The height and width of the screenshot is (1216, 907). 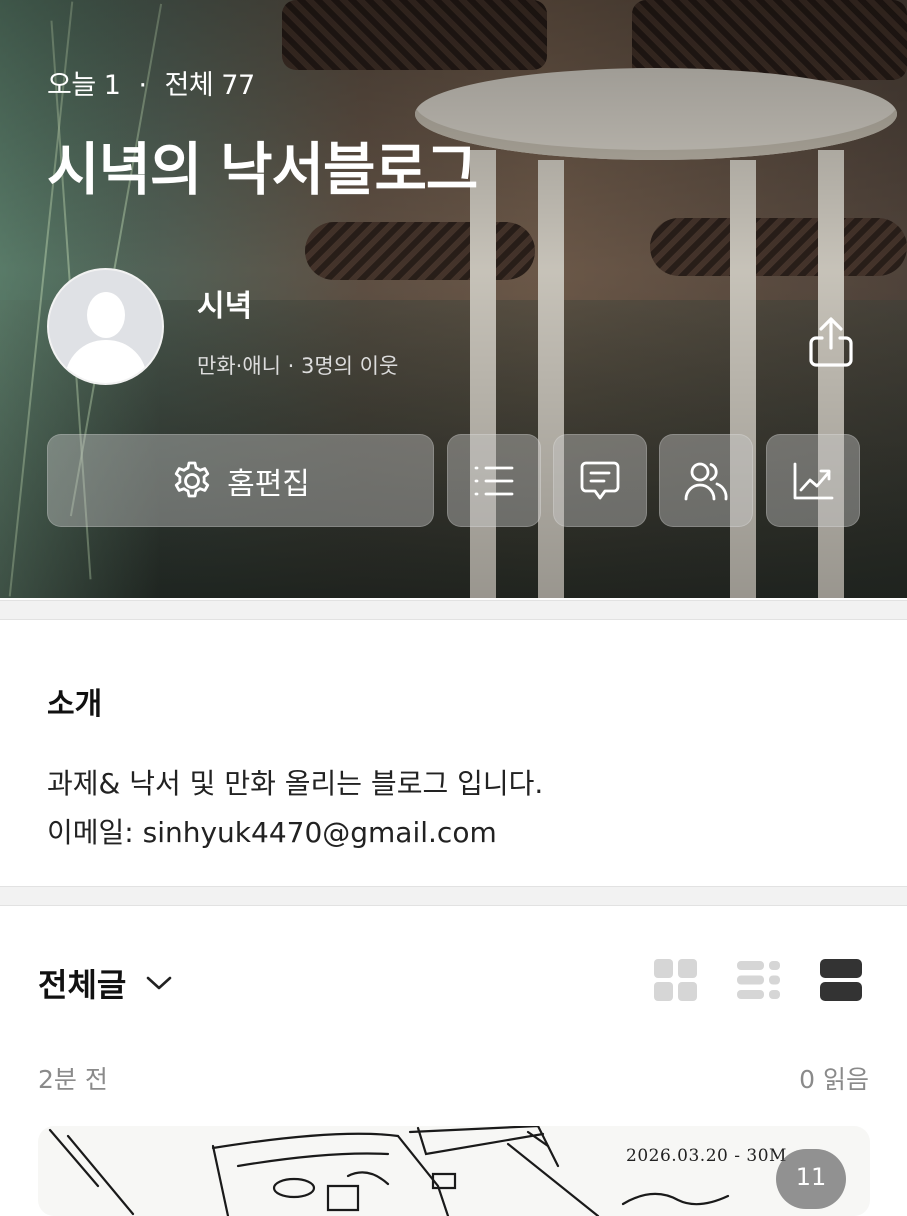 I want to click on gear-icon, so click(x=192, y=479).